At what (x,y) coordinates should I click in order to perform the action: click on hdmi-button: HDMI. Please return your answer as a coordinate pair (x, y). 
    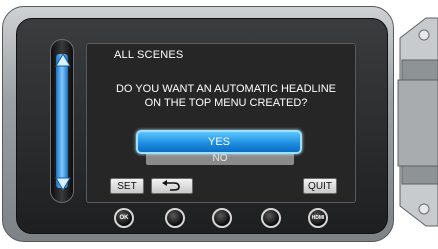
    Looking at the image, I should click on (318, 218).